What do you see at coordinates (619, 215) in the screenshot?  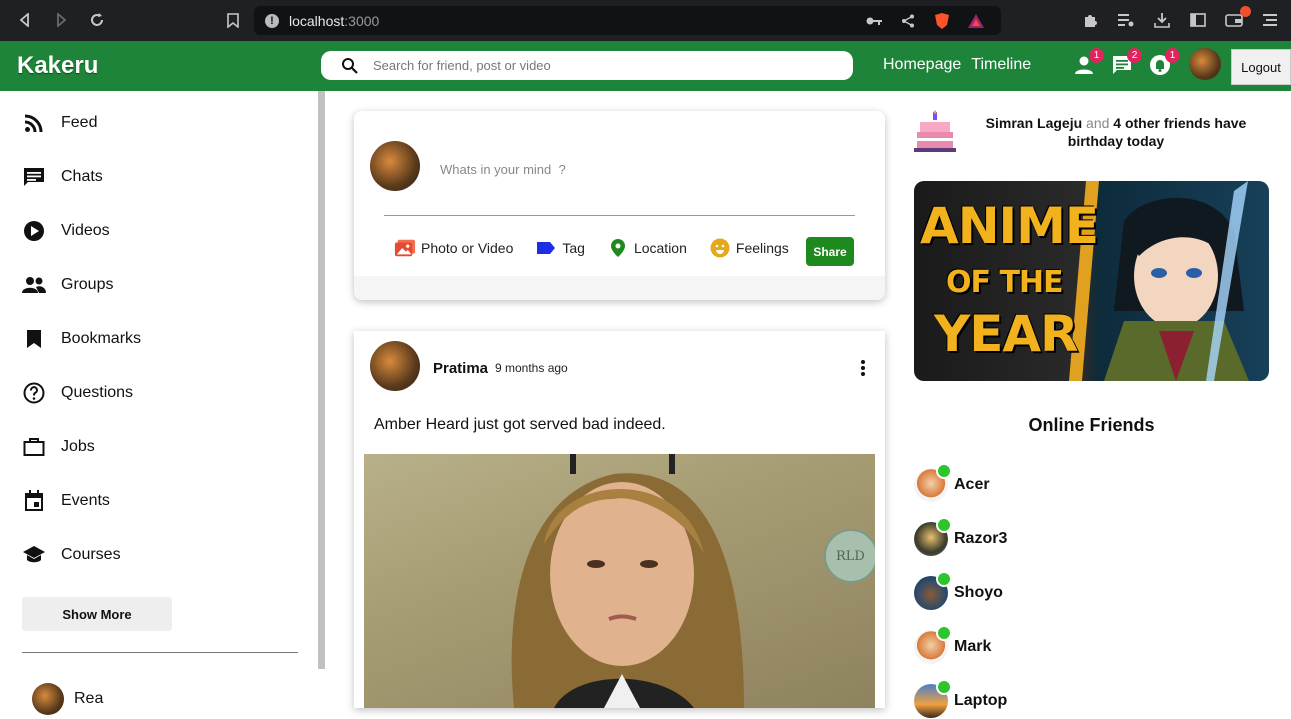 I see `share-divider` at bounding box center [619, 215].